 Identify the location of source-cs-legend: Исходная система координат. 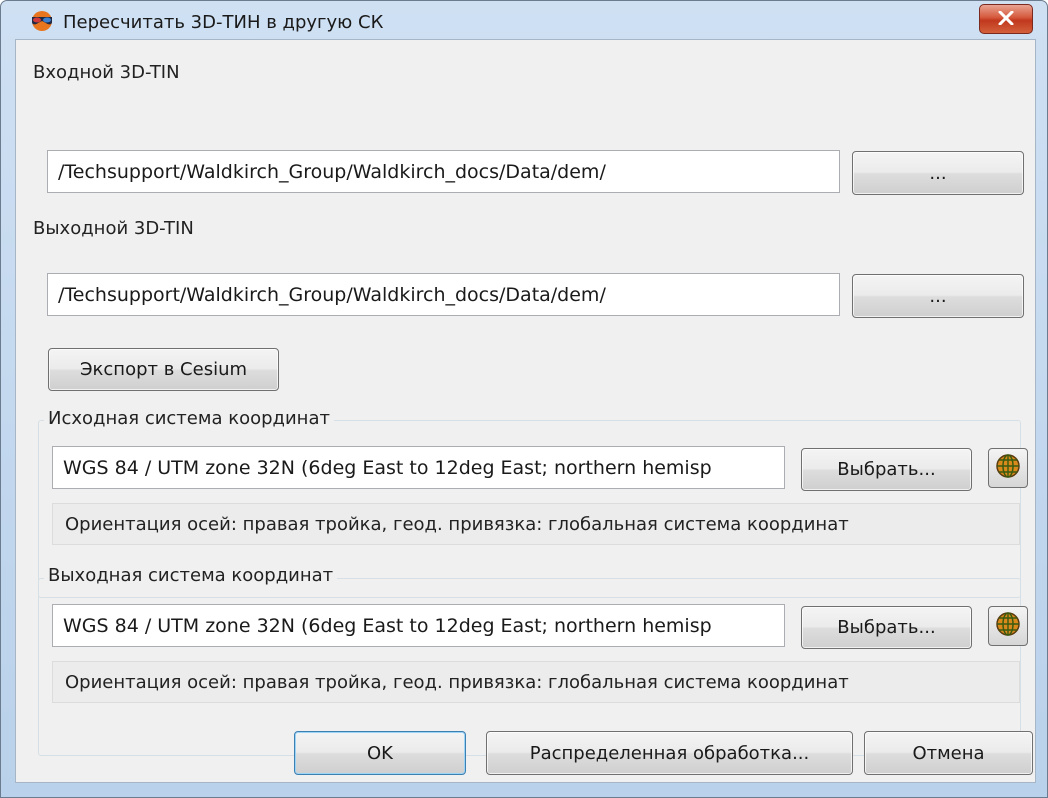
(189, 418).